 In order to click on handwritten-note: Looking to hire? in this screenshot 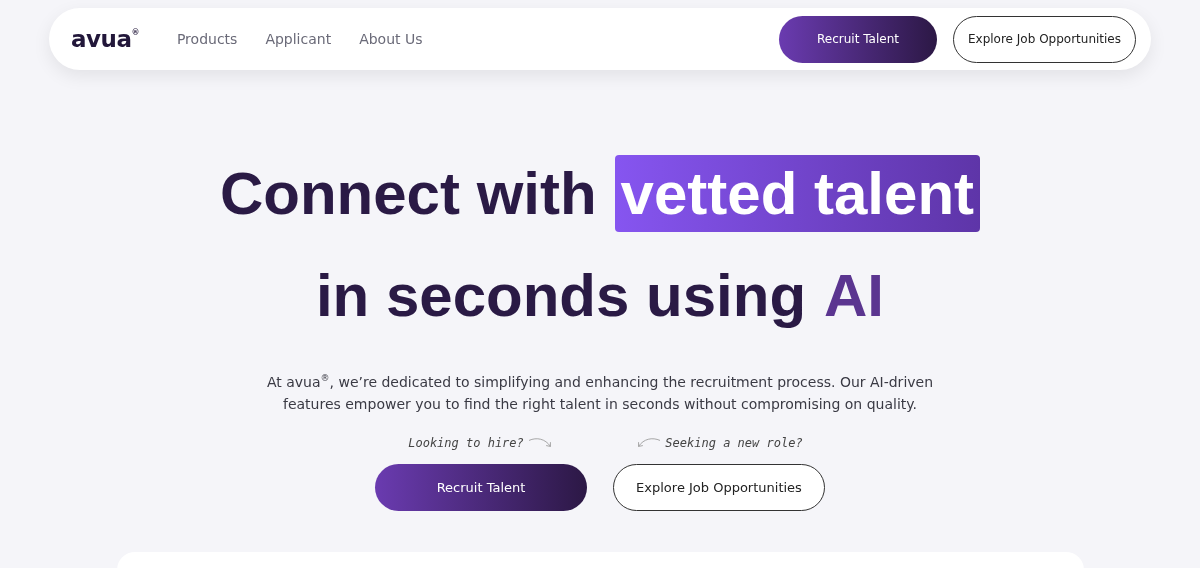, I will do `click(466, 442)`.